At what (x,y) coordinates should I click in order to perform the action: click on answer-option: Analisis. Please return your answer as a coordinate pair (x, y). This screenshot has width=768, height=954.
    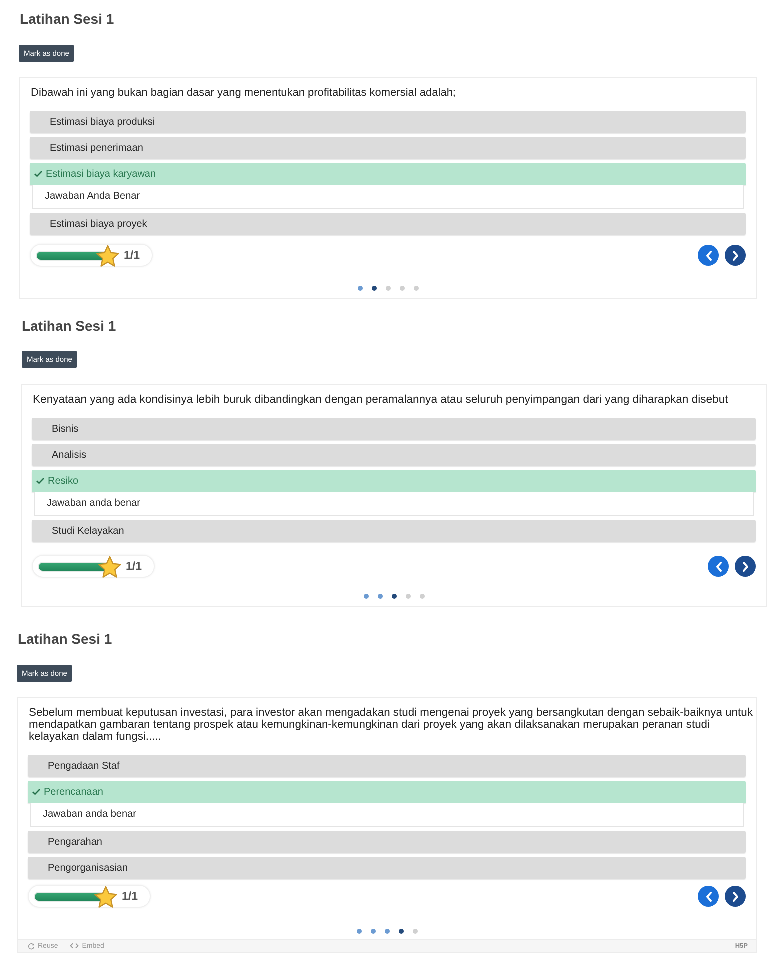
    Looking at the image, I should click on (394, 455).